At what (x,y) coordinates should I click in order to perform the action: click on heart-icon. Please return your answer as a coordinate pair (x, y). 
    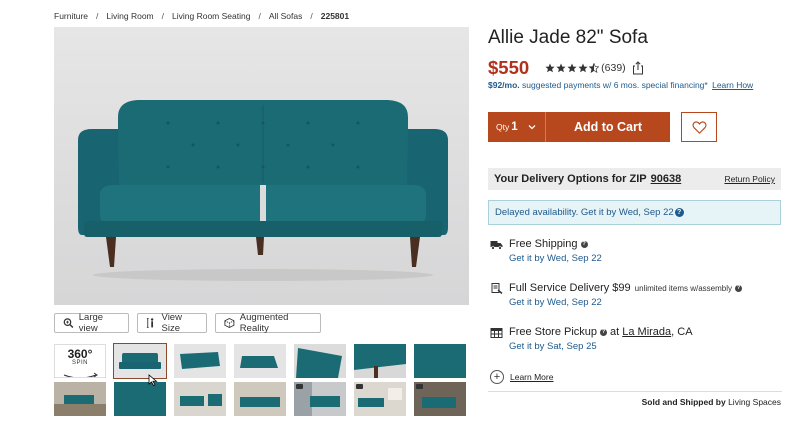
    Looking at the image, I should click on (699, 127).